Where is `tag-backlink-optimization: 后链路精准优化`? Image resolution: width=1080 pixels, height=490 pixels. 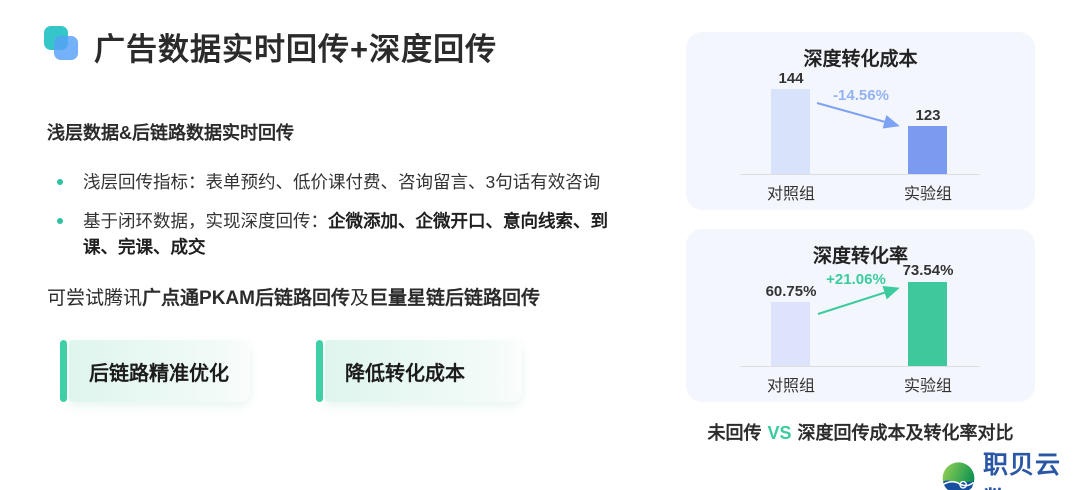
tag-backlink-optimization: 后链路精准优化 is located at coordinates (155, 371).